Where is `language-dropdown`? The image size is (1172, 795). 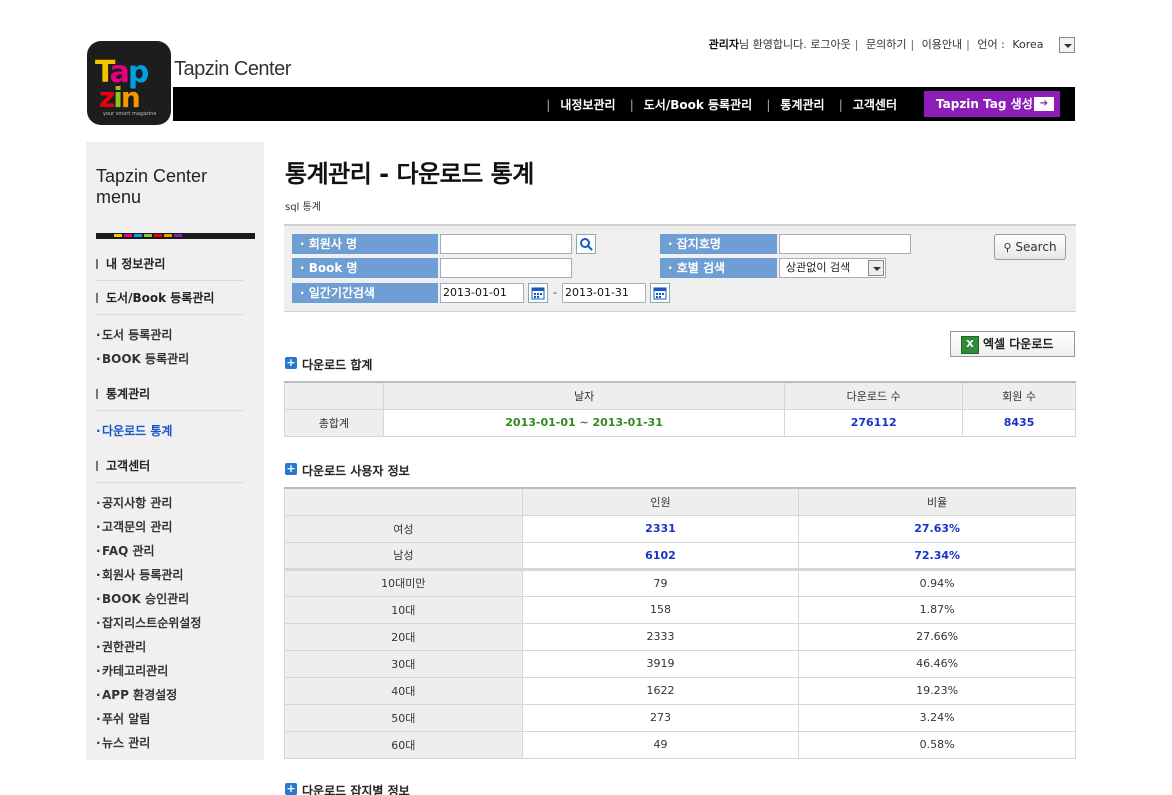
language-dropdown is located at coordinates (1067, 45).